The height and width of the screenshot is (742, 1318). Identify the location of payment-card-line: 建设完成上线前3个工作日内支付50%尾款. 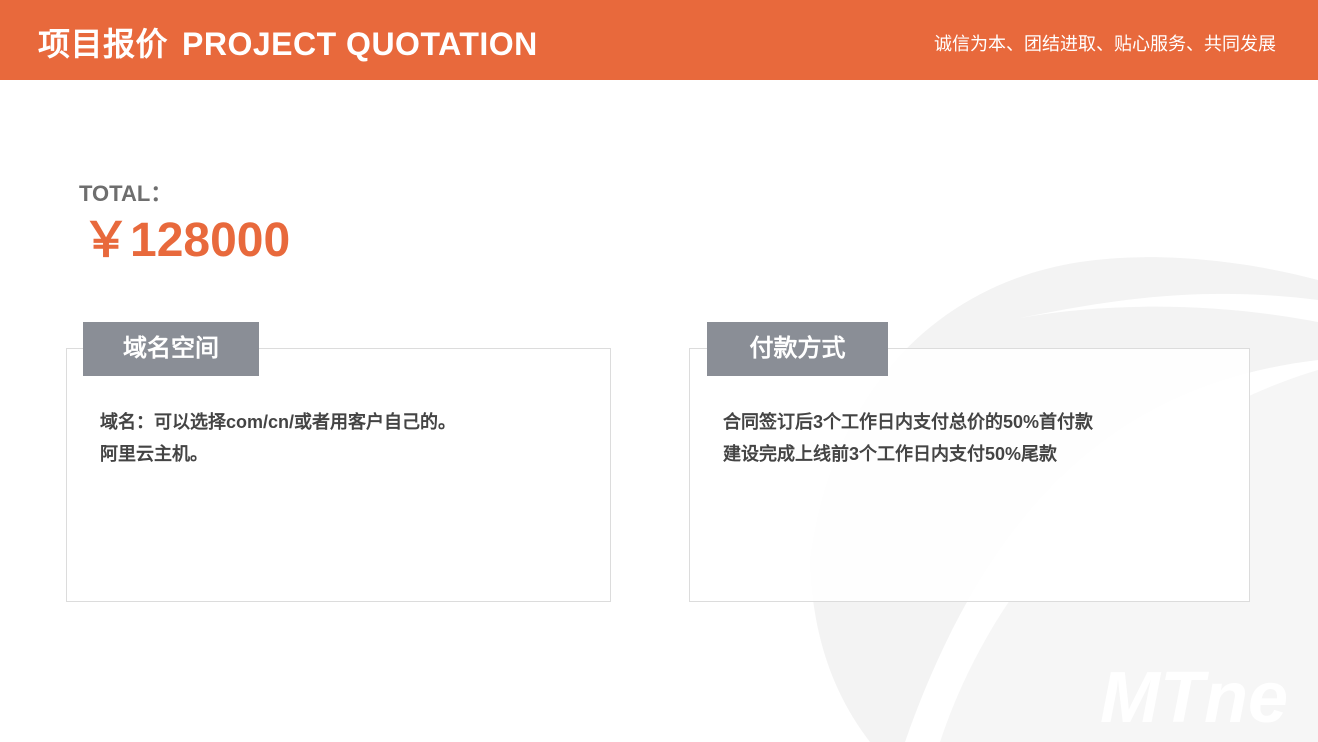
(890, 454).